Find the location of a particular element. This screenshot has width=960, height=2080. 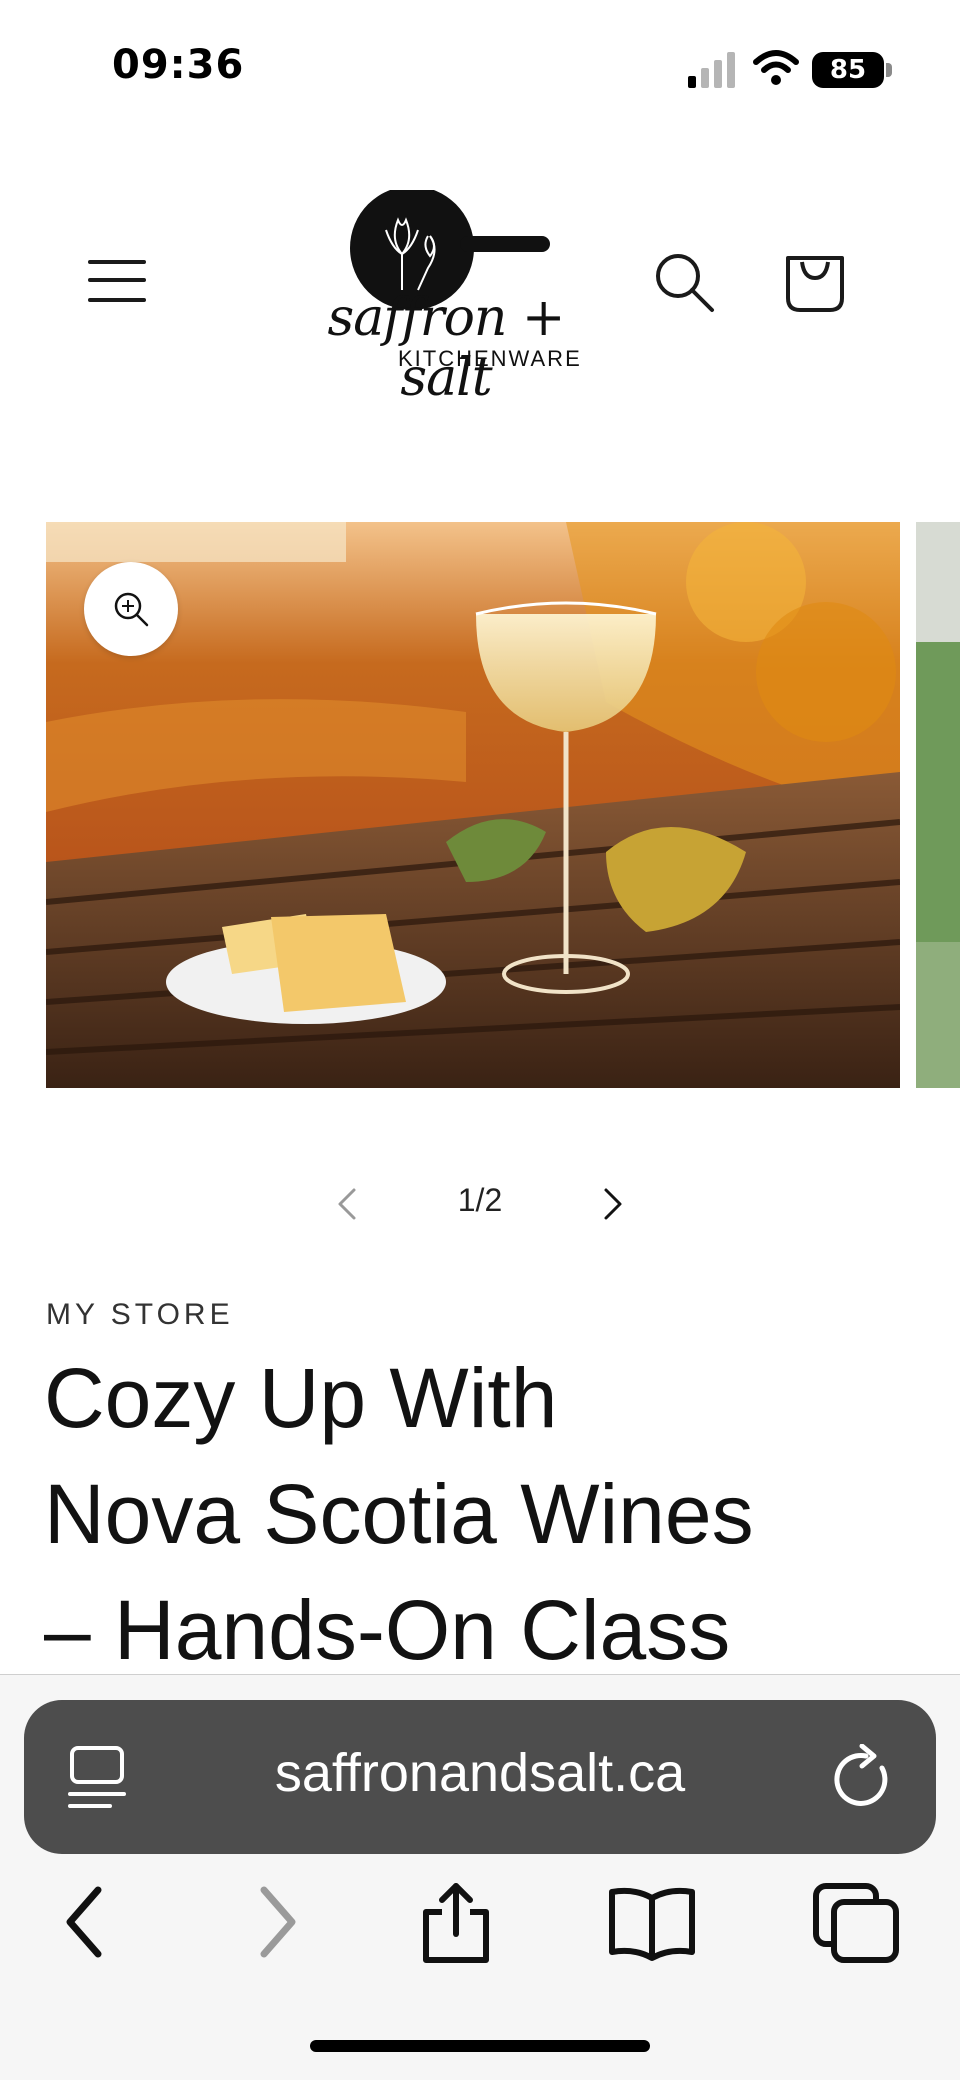

zoom-button is located at coordinates (131, 609).